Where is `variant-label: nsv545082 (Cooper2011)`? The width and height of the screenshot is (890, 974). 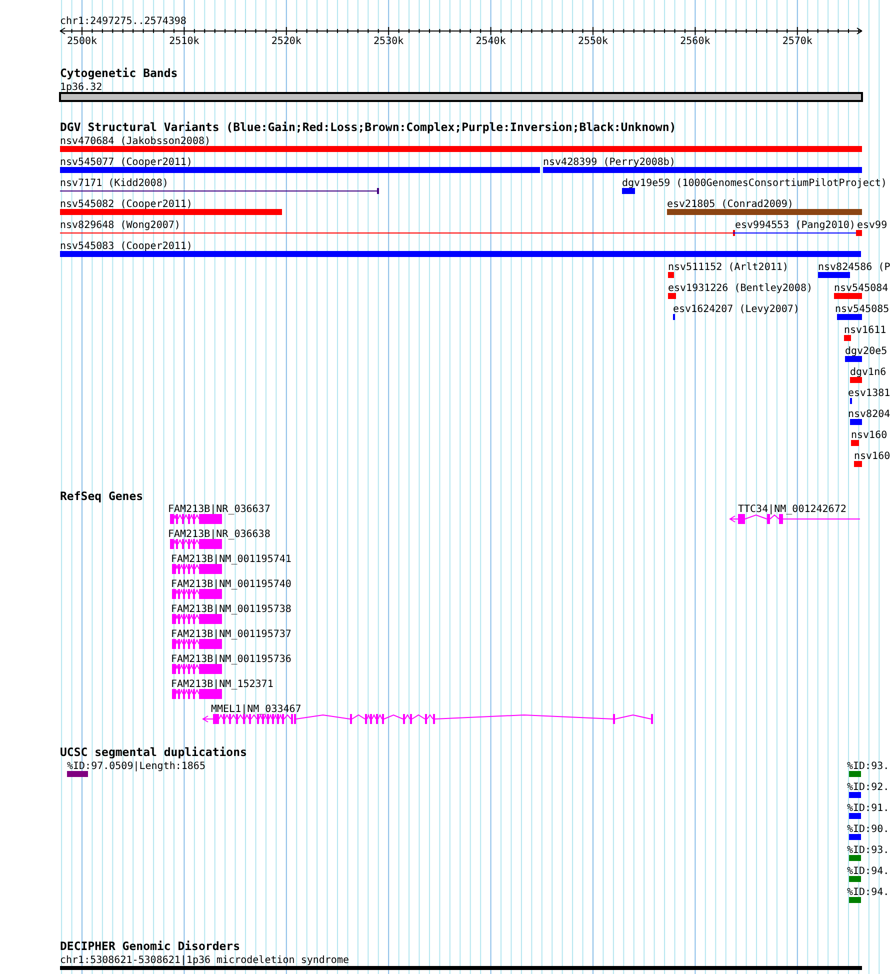
variant-label: nsv545082 (Cooper2011) is located at coordinates (126, 204).